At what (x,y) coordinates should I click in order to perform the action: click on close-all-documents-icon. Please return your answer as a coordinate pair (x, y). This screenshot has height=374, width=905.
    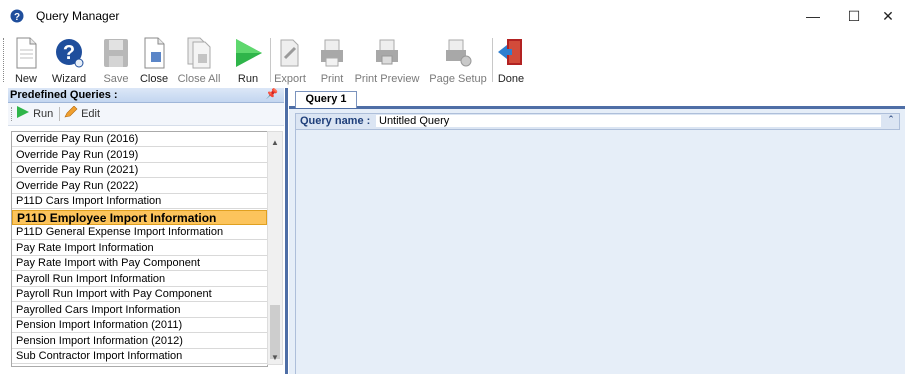
    Looking at the image, I should click on (199, 53).